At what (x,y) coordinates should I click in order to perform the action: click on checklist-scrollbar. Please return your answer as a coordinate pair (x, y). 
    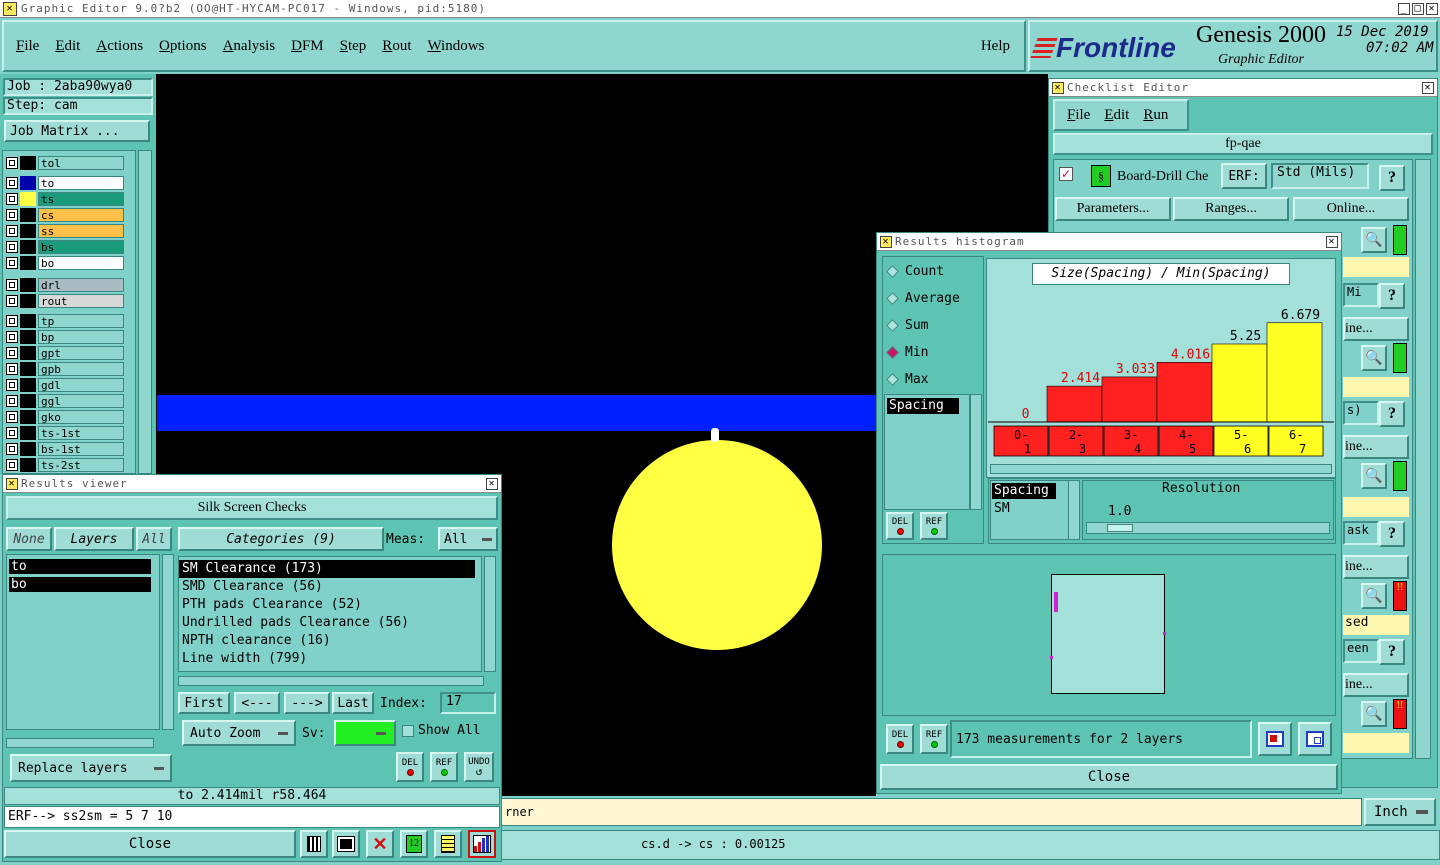
    Looking at the image, I should click on (1423, 459).